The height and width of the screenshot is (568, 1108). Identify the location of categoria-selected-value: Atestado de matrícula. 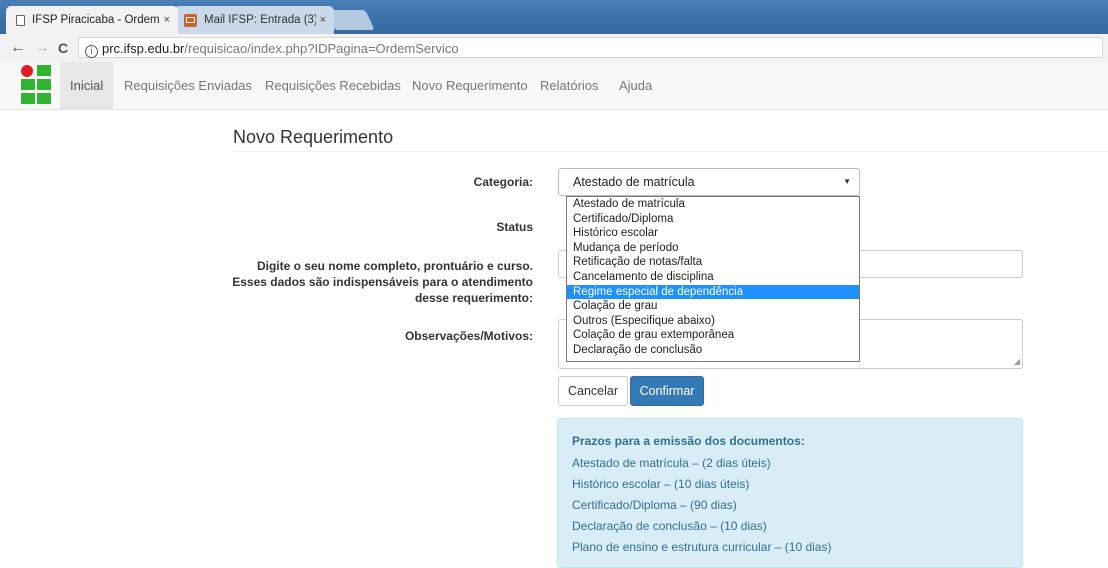
(634, 182).